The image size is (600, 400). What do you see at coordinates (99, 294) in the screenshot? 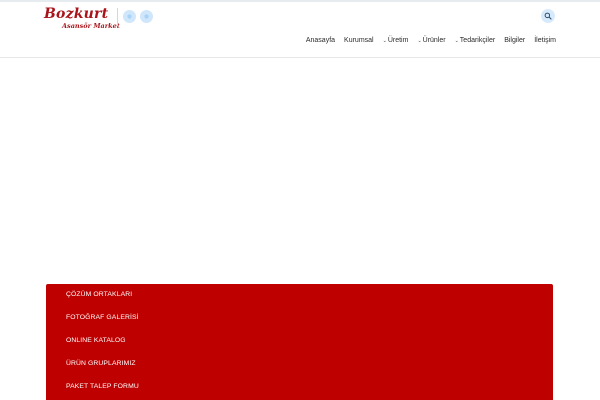
I see `panel-item-cozum-ortaklari: ÇÖZÜM ORTAKLARI` at bounding box center [99, 294].